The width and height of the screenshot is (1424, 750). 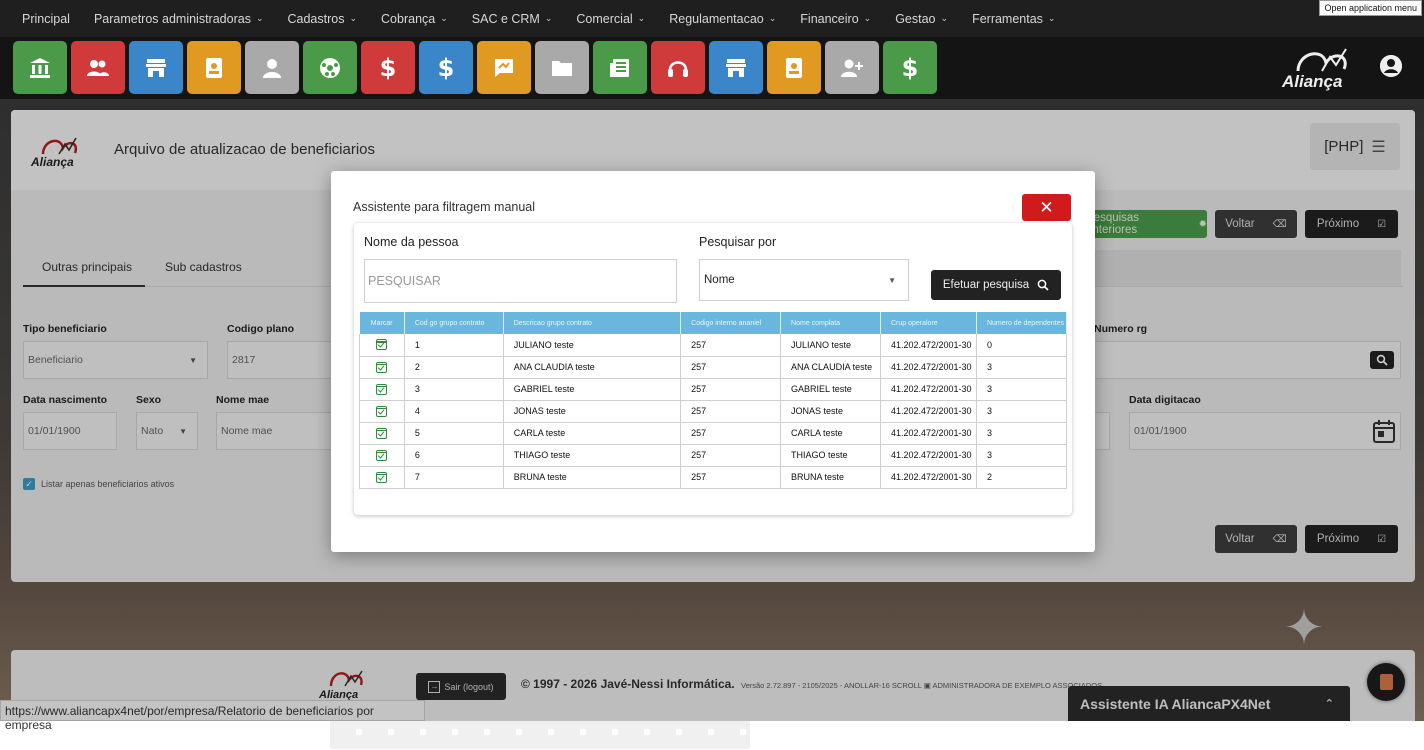 I want to click on nome-pessoa-label: Nome da pessoa, so click(x=411, y=242).